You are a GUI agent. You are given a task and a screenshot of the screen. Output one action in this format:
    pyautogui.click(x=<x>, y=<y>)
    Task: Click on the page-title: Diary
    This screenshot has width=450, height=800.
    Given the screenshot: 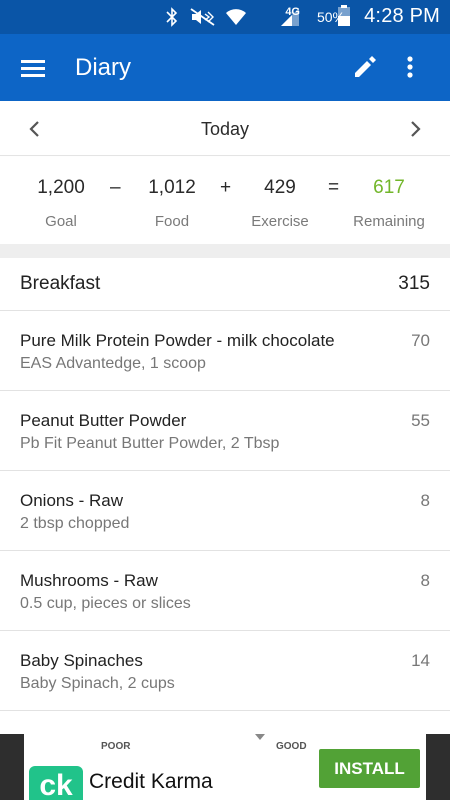 What is the action you would take?
    pyautogui.click(x=103, y=67)
    